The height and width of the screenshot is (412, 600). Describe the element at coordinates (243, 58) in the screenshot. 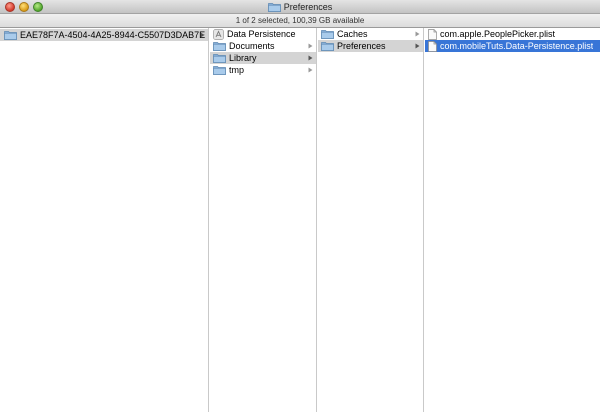

I see `item-label: Library` at that location.